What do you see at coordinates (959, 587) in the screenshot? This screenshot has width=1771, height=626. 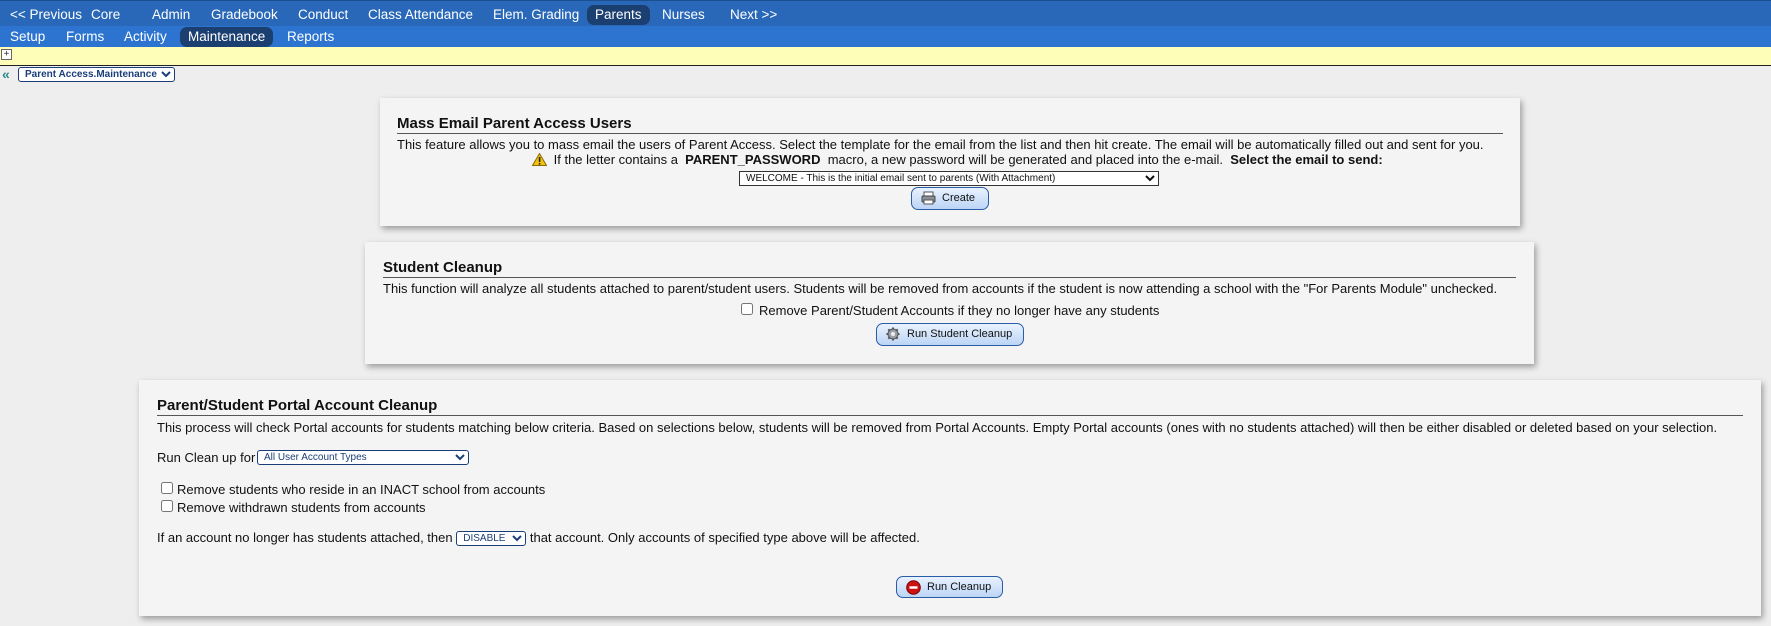 I see `run-cleanup-label: Run Cleanup` at bounding box center [959, 587].